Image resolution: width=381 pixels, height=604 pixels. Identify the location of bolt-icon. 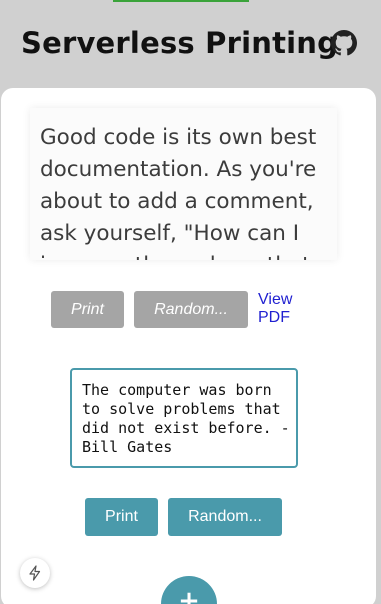
(35, 573).